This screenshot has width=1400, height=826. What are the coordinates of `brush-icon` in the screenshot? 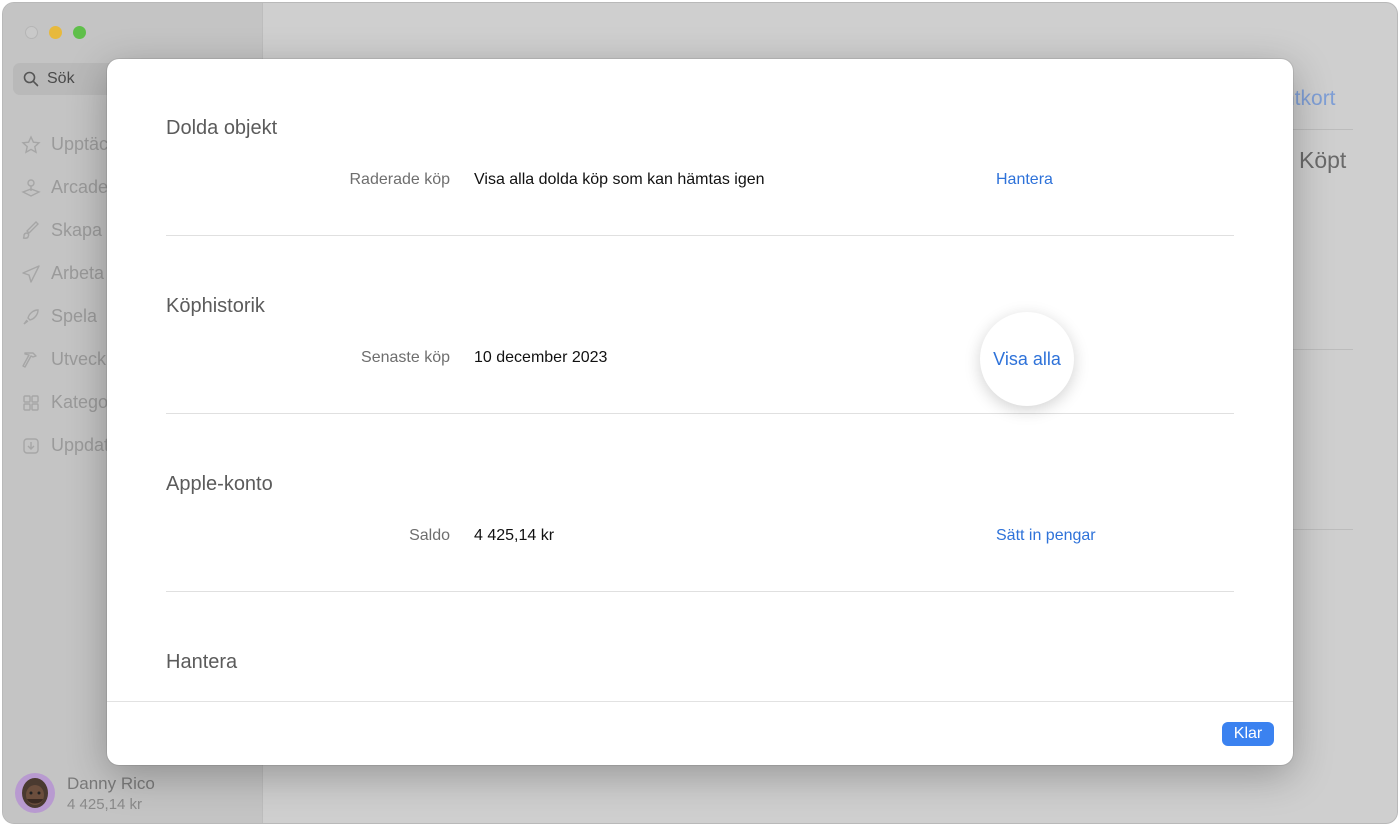 It's located at (31, 230).